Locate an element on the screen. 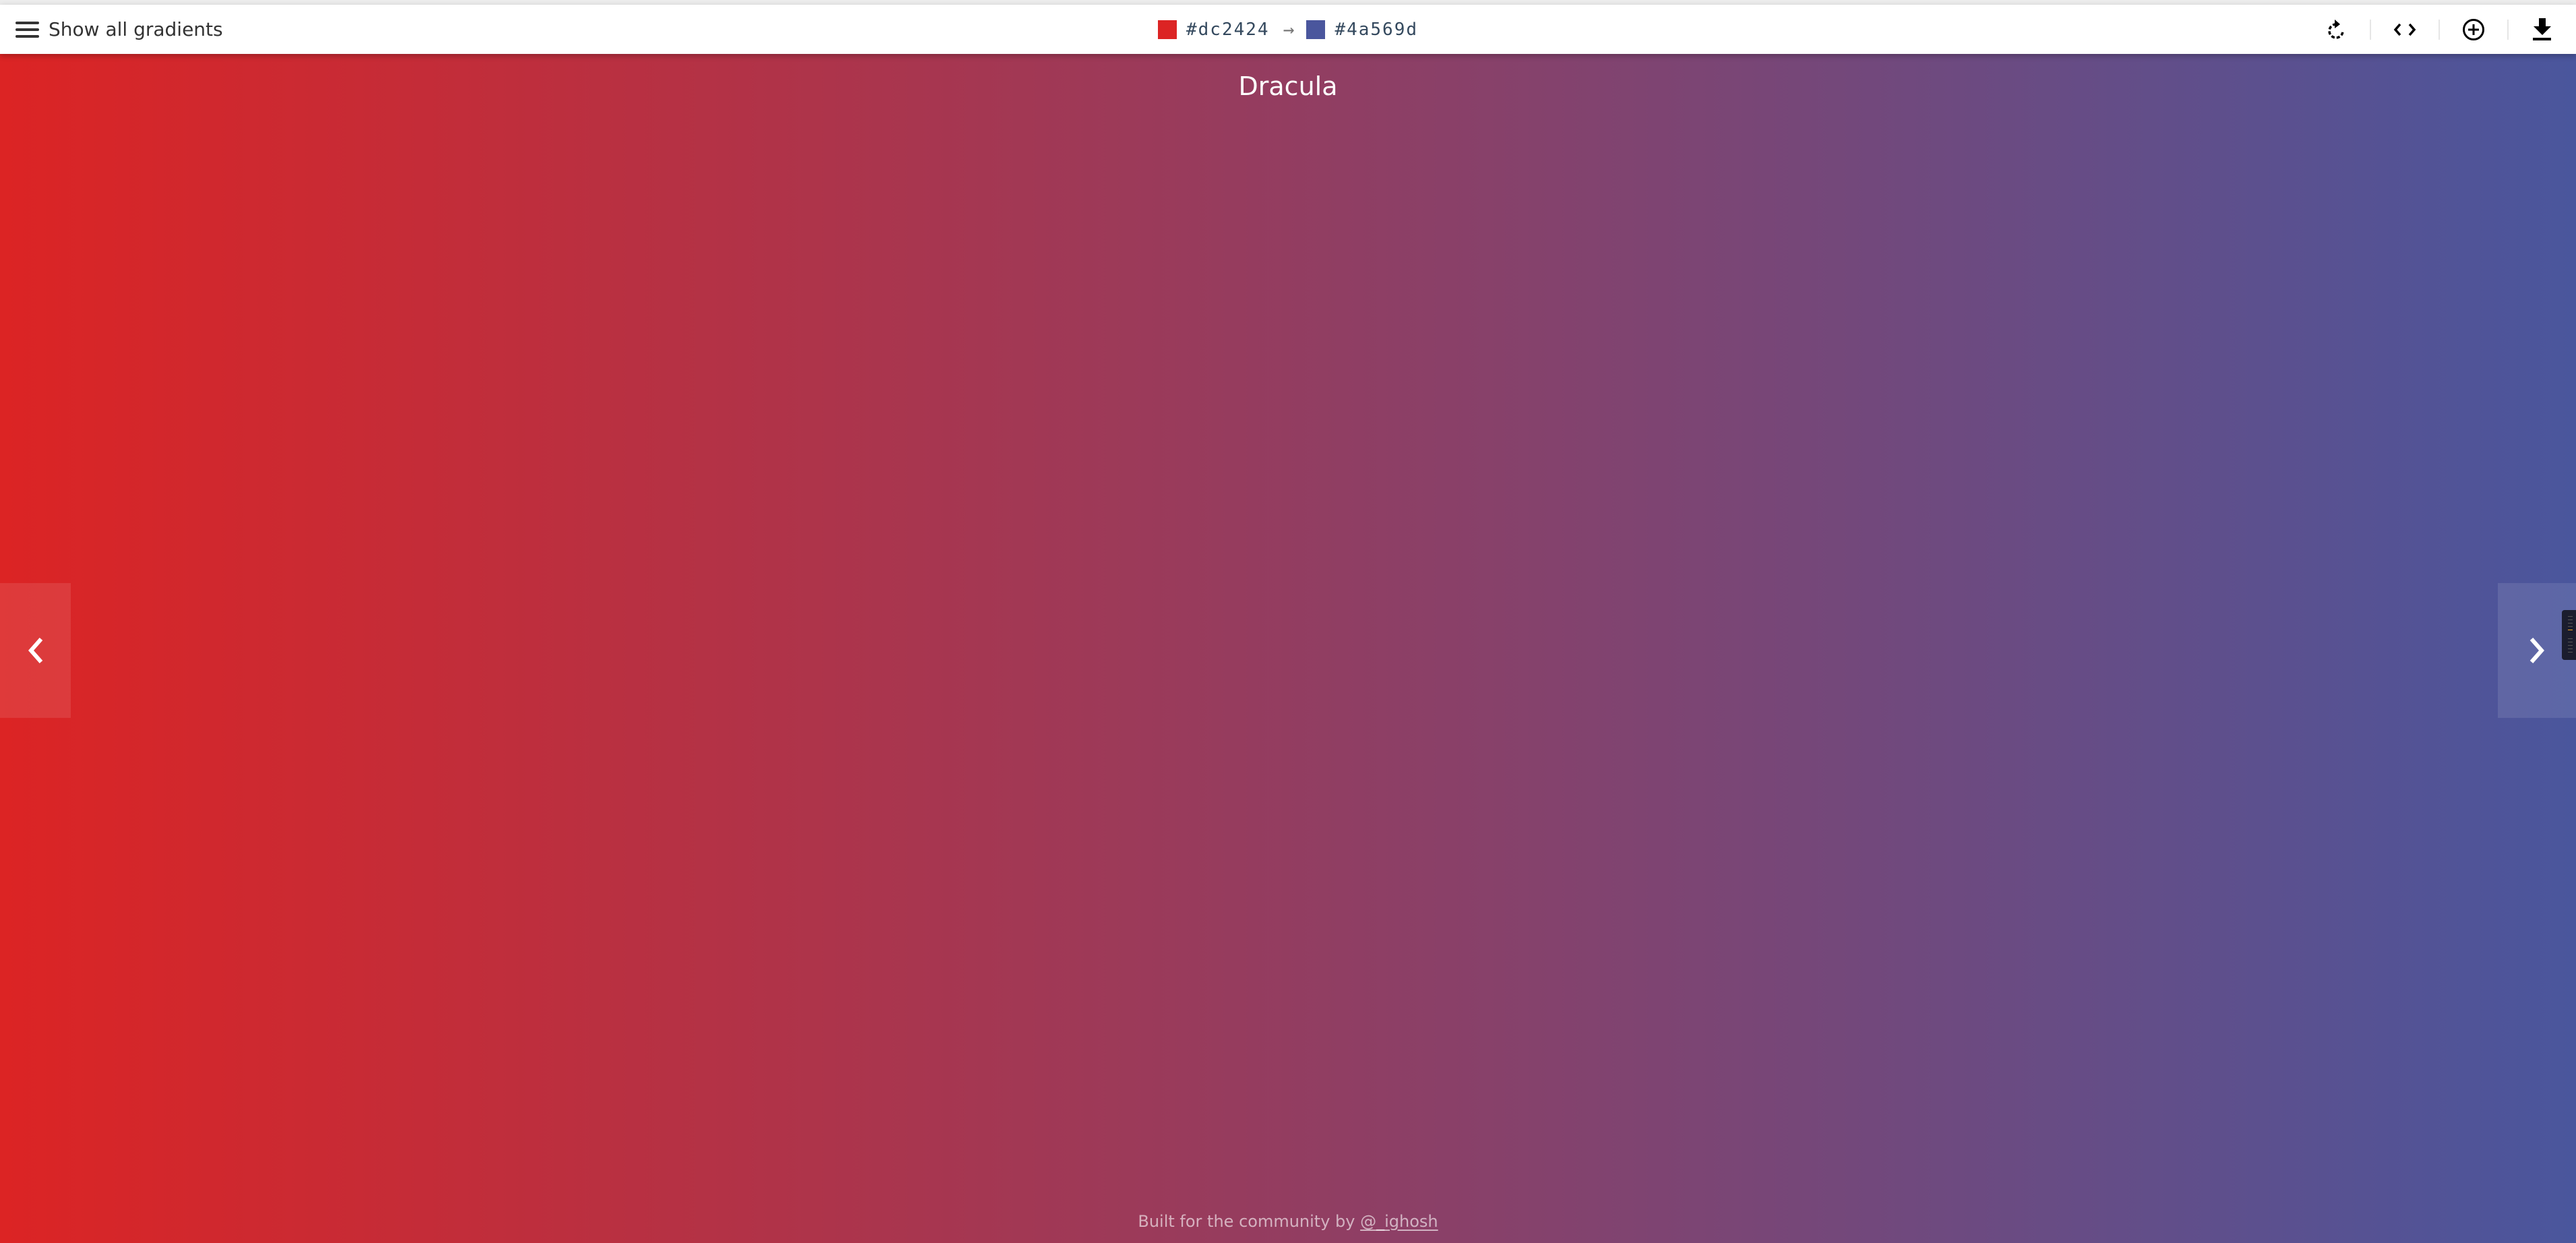  add-gradient-button is located at coordinates (2474, 29).